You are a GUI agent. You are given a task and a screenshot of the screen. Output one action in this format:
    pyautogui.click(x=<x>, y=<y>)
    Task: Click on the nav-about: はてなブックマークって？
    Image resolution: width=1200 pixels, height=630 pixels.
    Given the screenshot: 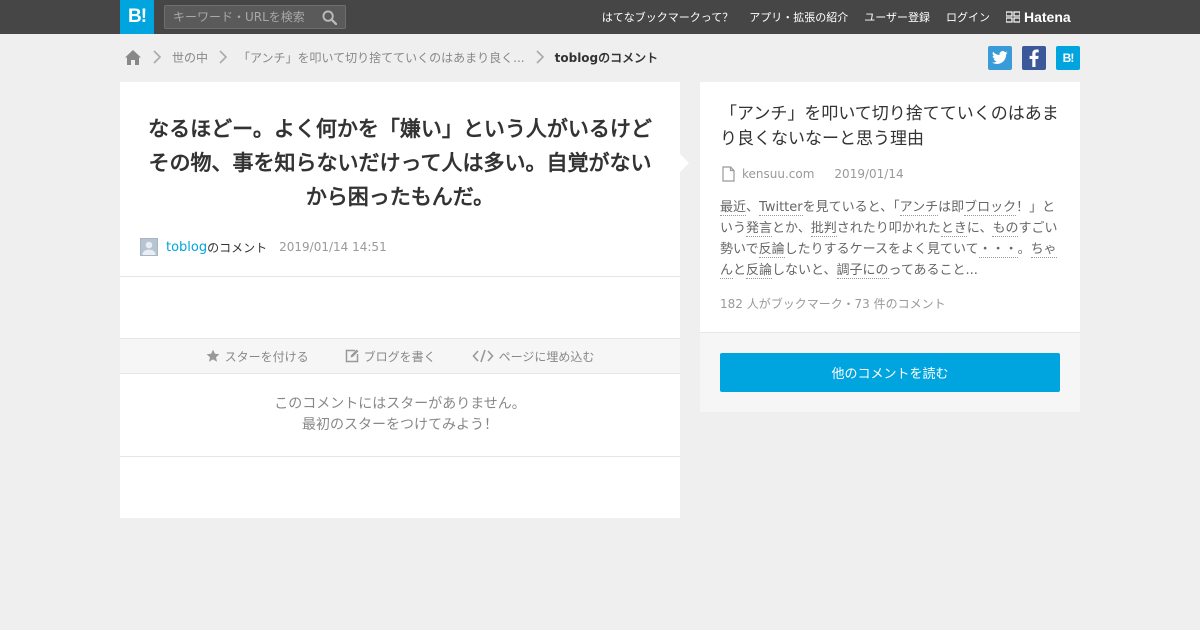 What is the action you would take?
    pyautogui.click(x=667, y=17)
    